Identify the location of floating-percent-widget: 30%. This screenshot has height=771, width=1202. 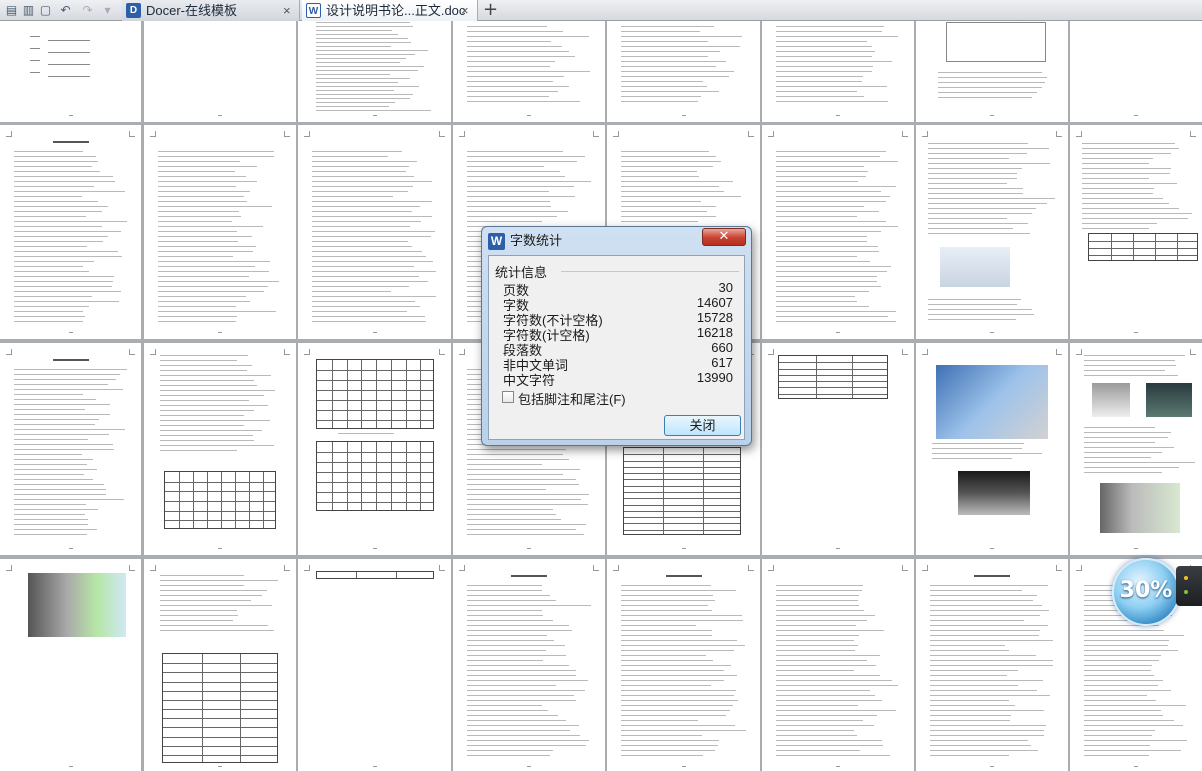
(1146, 592).